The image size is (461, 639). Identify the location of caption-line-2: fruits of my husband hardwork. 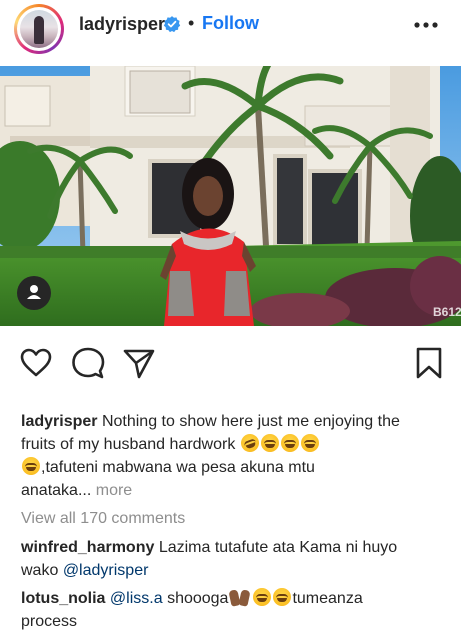
(236, 443).